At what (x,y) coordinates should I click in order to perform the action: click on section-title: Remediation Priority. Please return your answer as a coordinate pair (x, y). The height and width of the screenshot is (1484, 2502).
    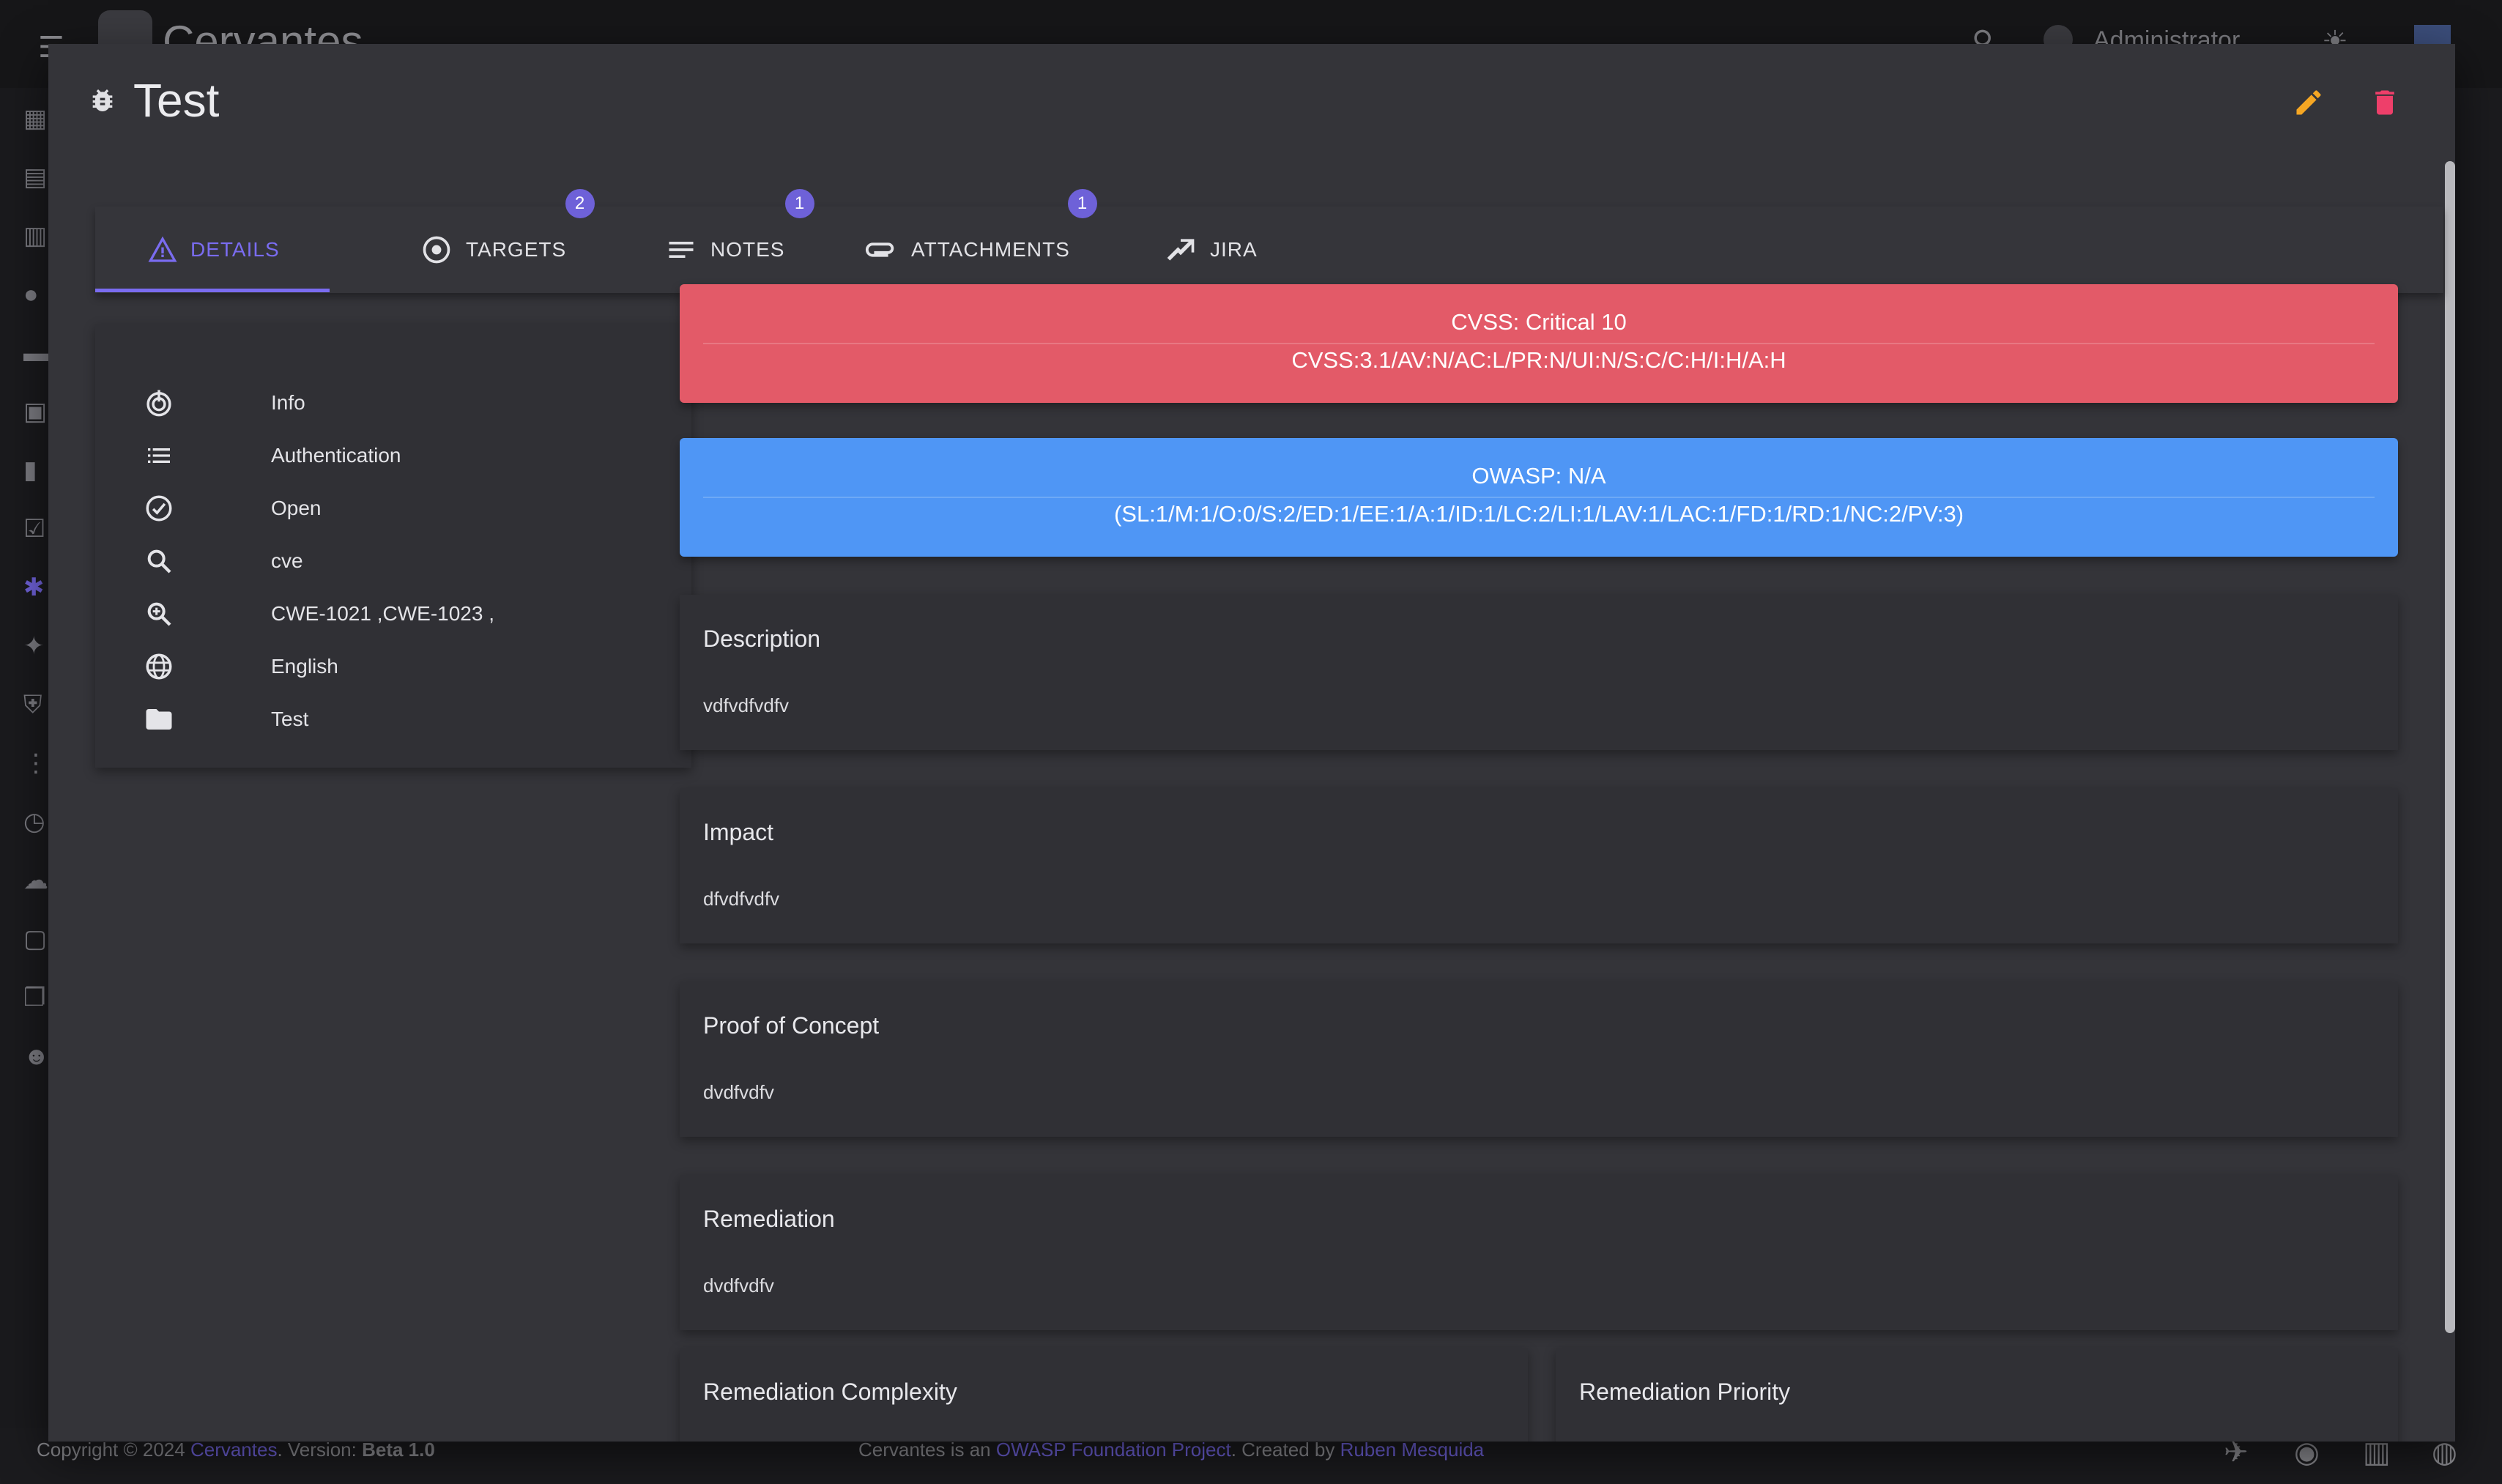
    Looking at the image, I should click on (1685, 1392).